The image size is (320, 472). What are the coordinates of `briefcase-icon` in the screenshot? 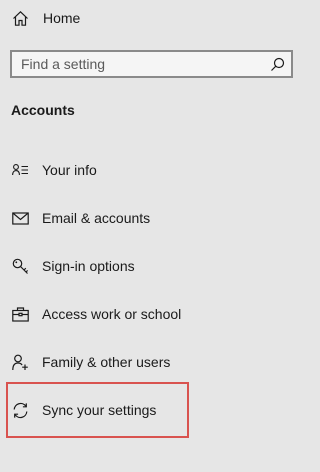 It's located at (20, 314).